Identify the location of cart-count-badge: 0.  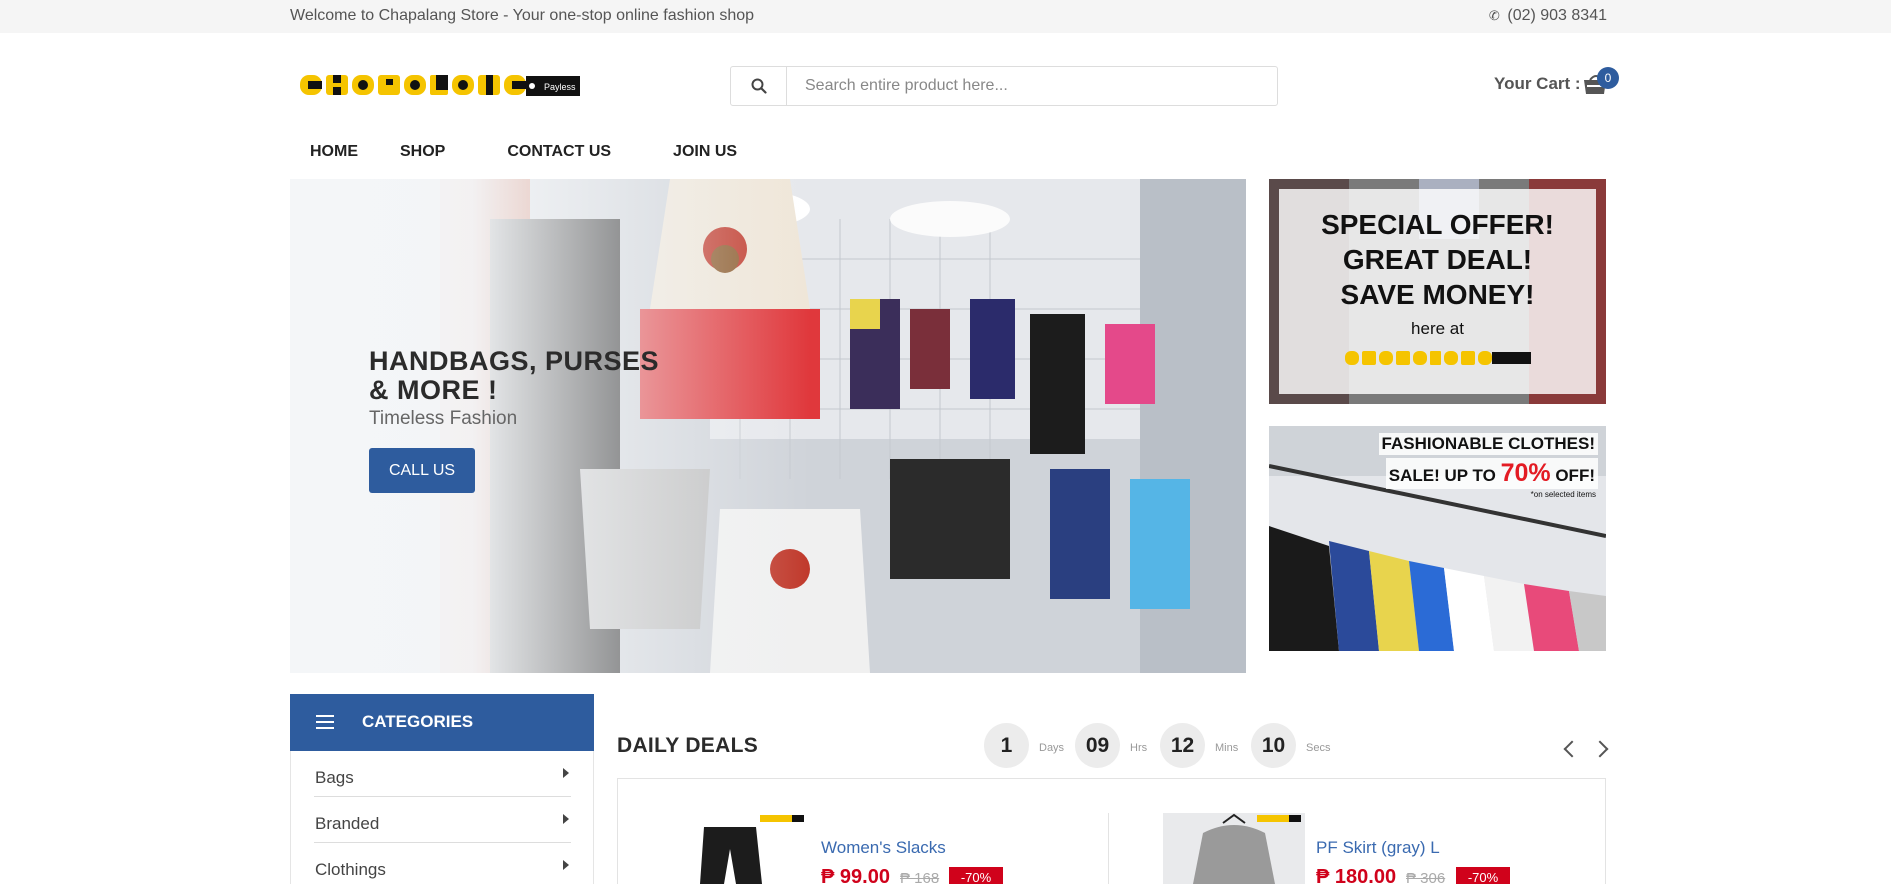
(1608, 78).